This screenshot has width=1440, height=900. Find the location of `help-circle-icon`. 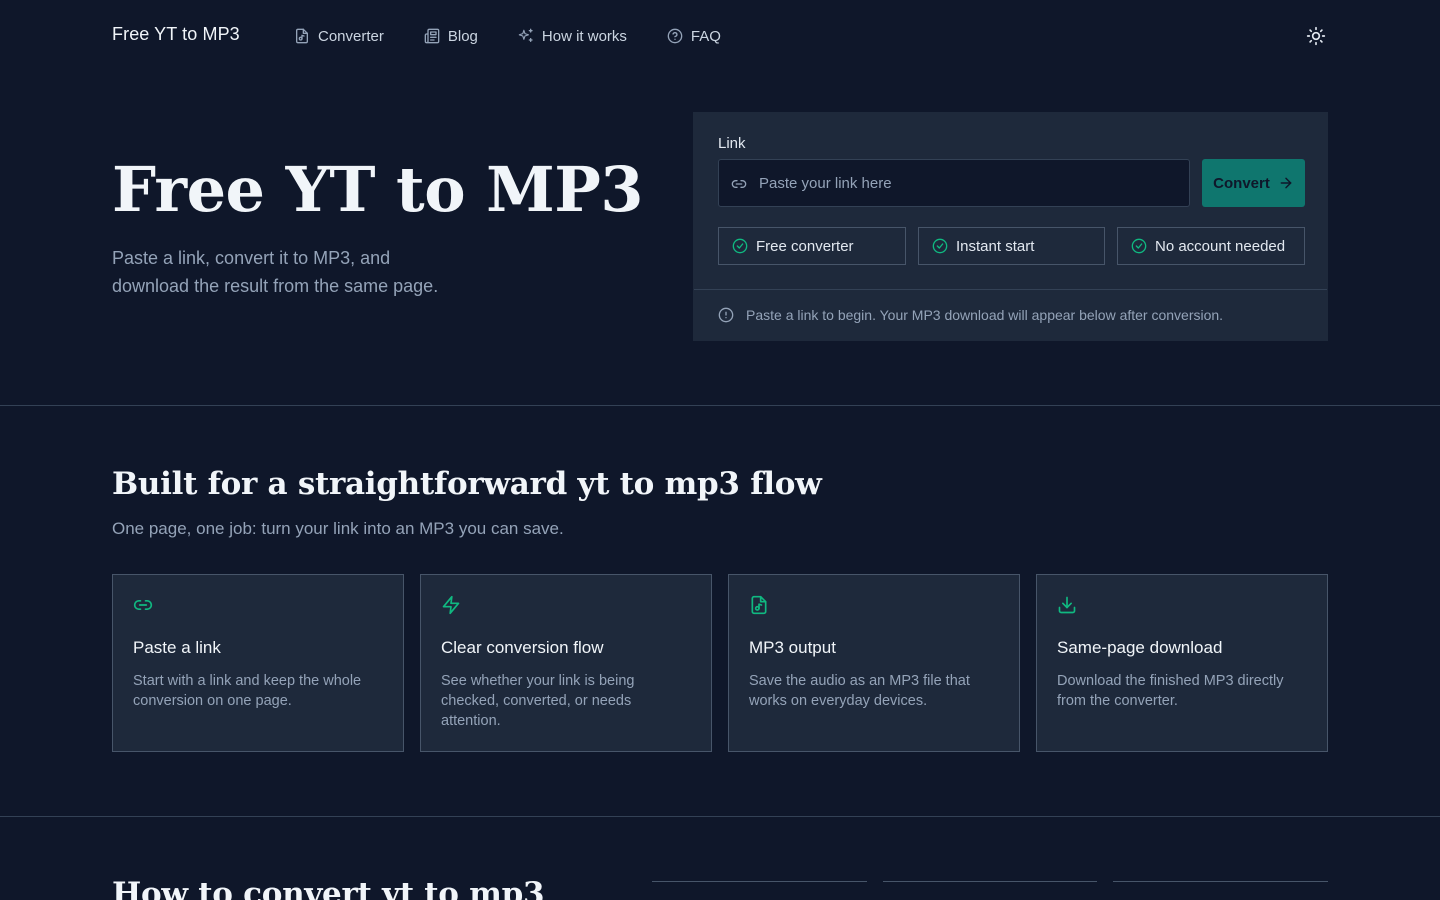

help-circle-icon is located at coordinates (675, 36).